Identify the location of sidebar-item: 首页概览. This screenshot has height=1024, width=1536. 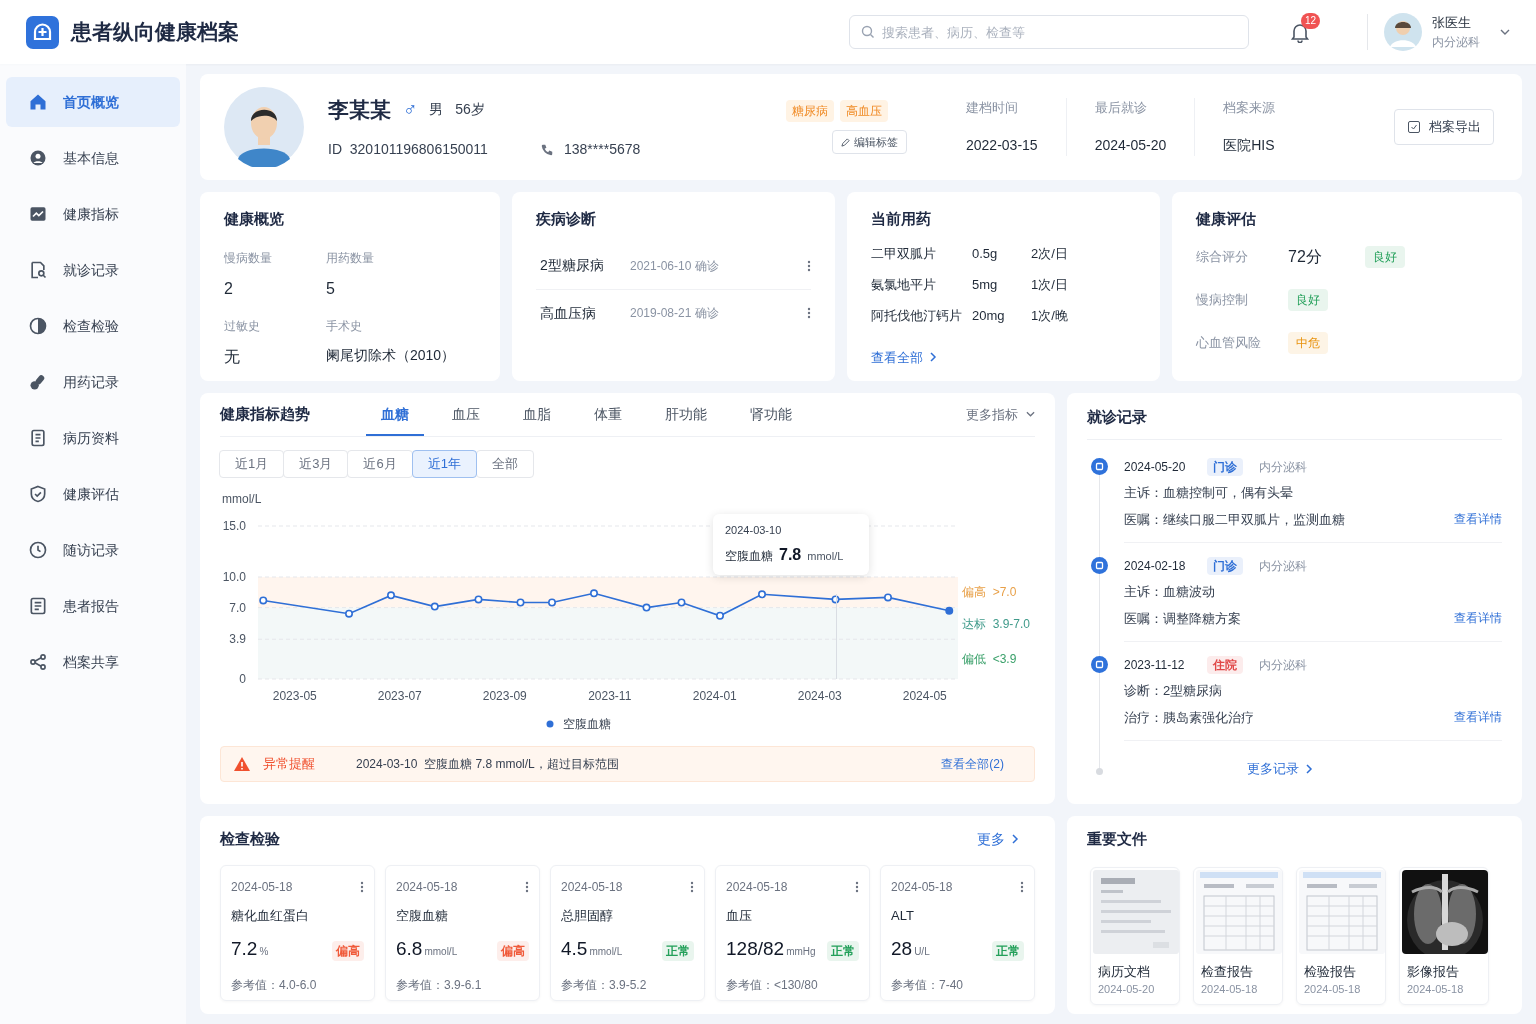
(93, 102).